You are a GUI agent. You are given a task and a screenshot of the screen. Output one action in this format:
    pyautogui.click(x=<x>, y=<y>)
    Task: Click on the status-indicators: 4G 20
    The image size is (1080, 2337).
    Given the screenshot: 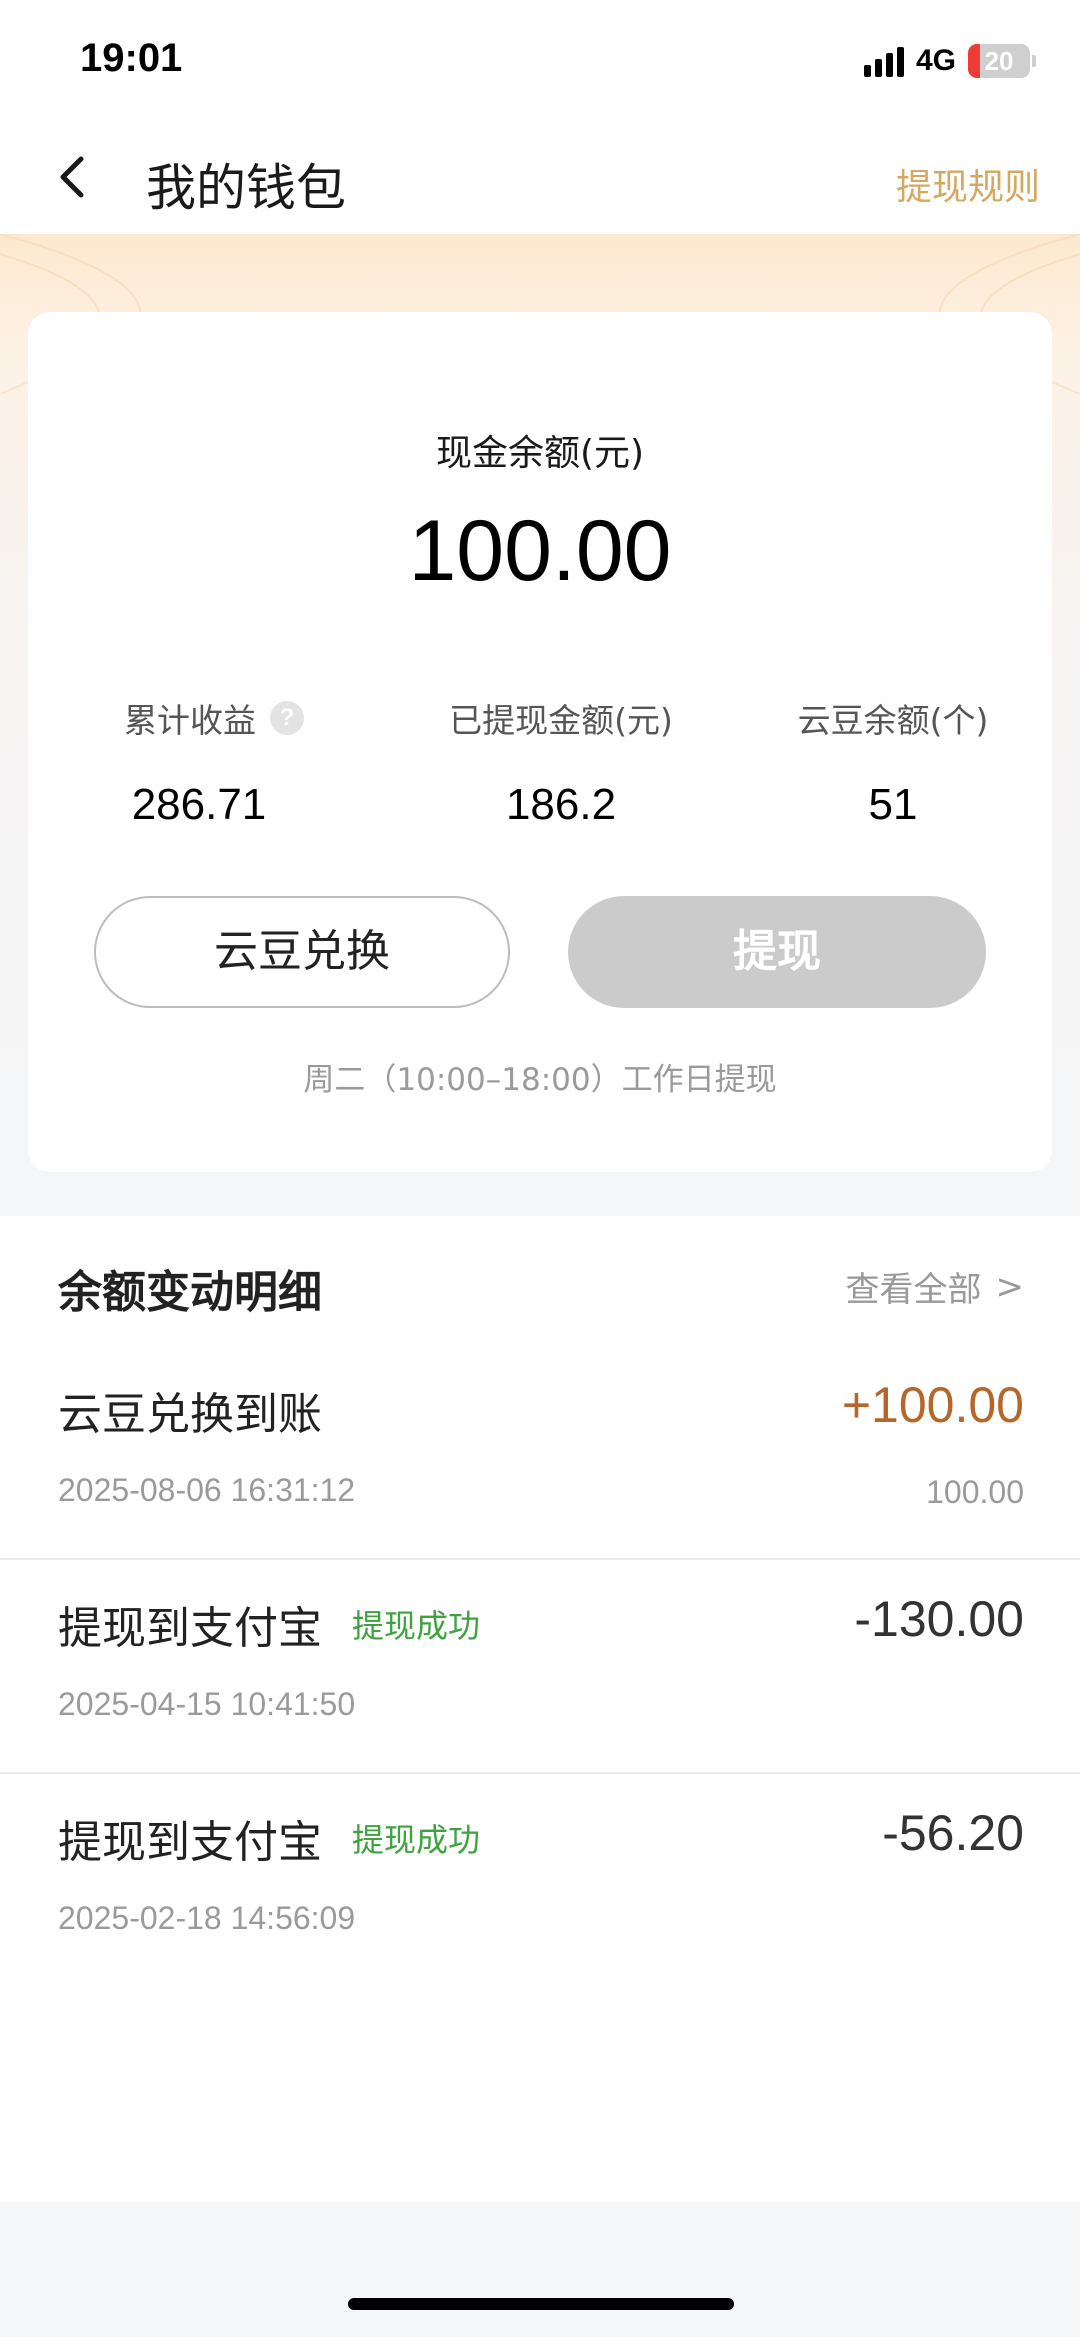 What is the action you would take?
    pyautogui.click(x=949, y=61)
    